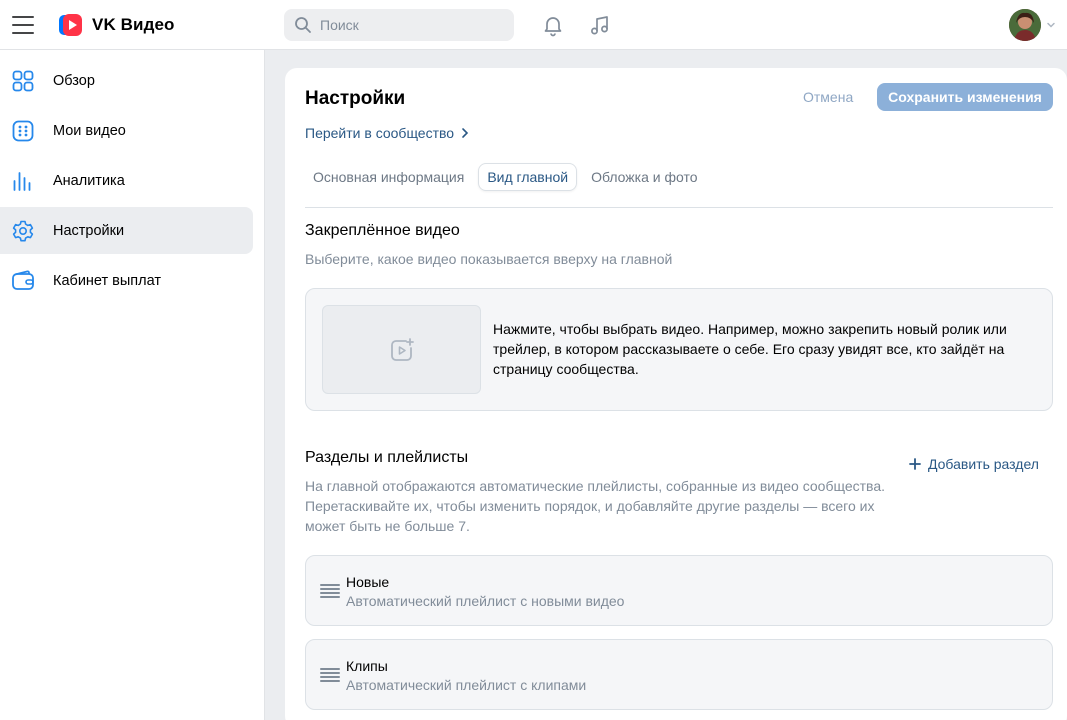  I want to click on gear-icon, so click(23, 230).